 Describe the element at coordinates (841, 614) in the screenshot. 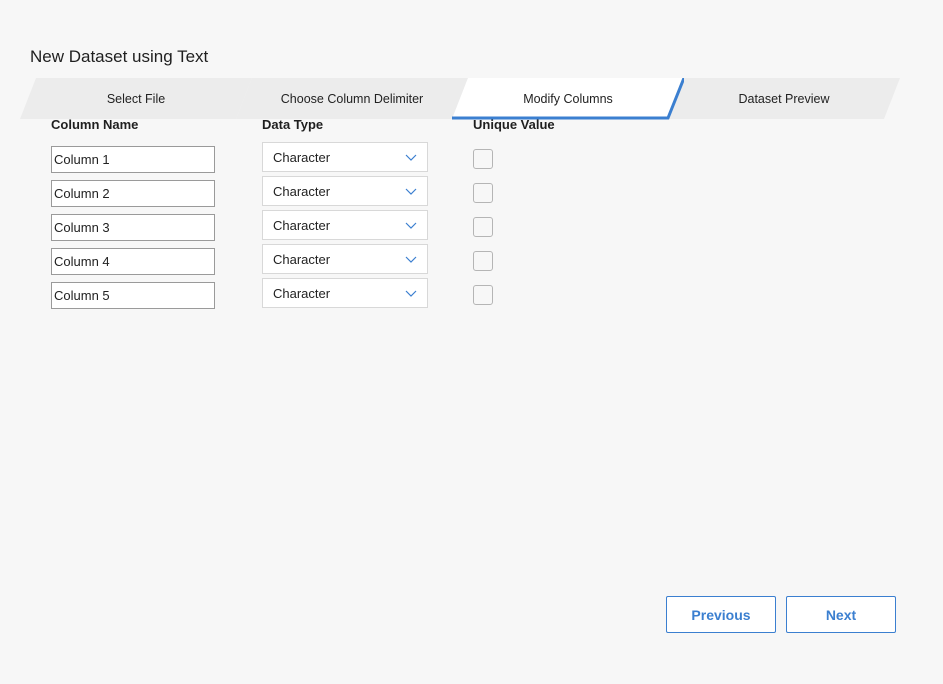

I see `next-button: Next` at that location.